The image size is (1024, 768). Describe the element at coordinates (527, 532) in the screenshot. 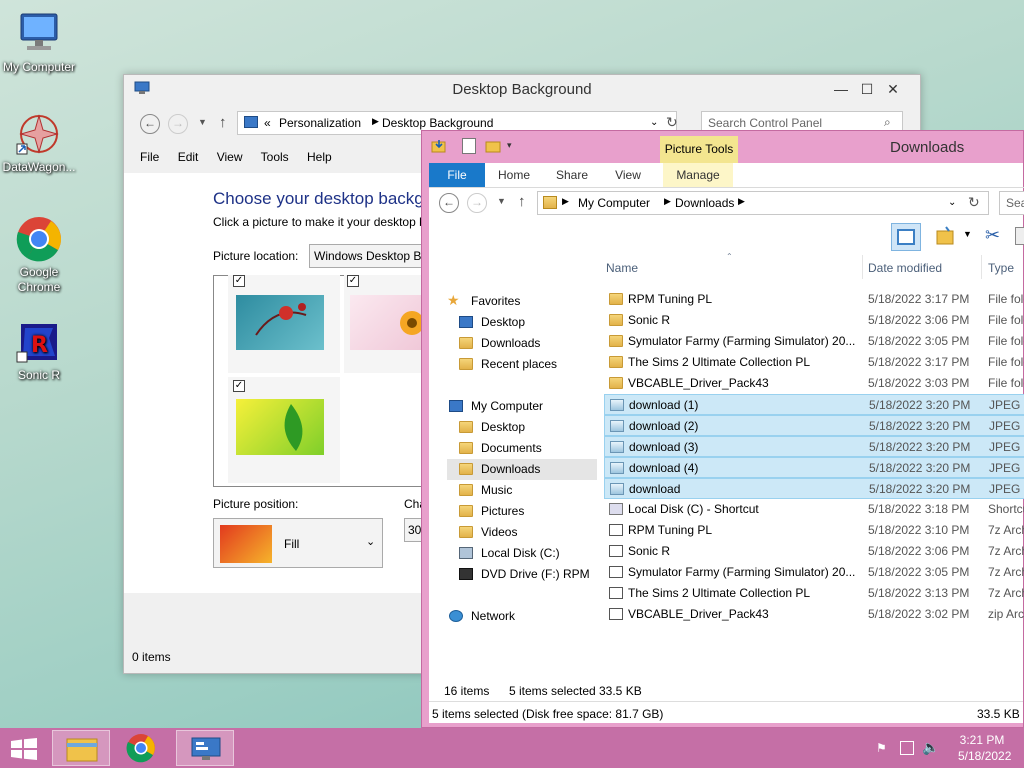

I see `nav-videos: Videos` at that location.